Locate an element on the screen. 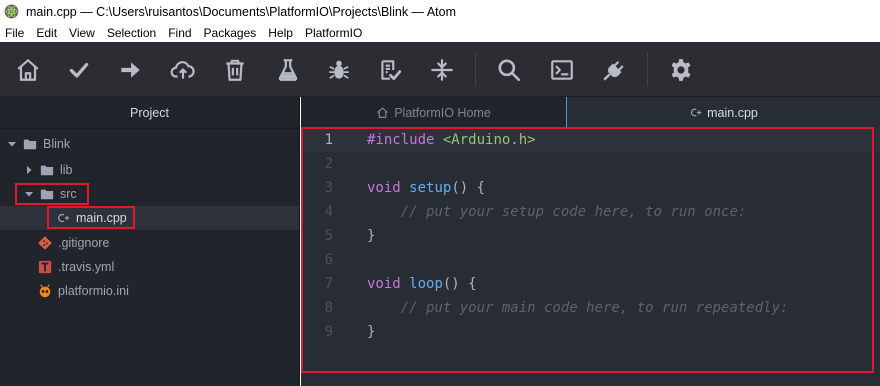 Image resolution: width=880 pixels, height=386 pixels. upload-button is located at coordinates (130, 70).